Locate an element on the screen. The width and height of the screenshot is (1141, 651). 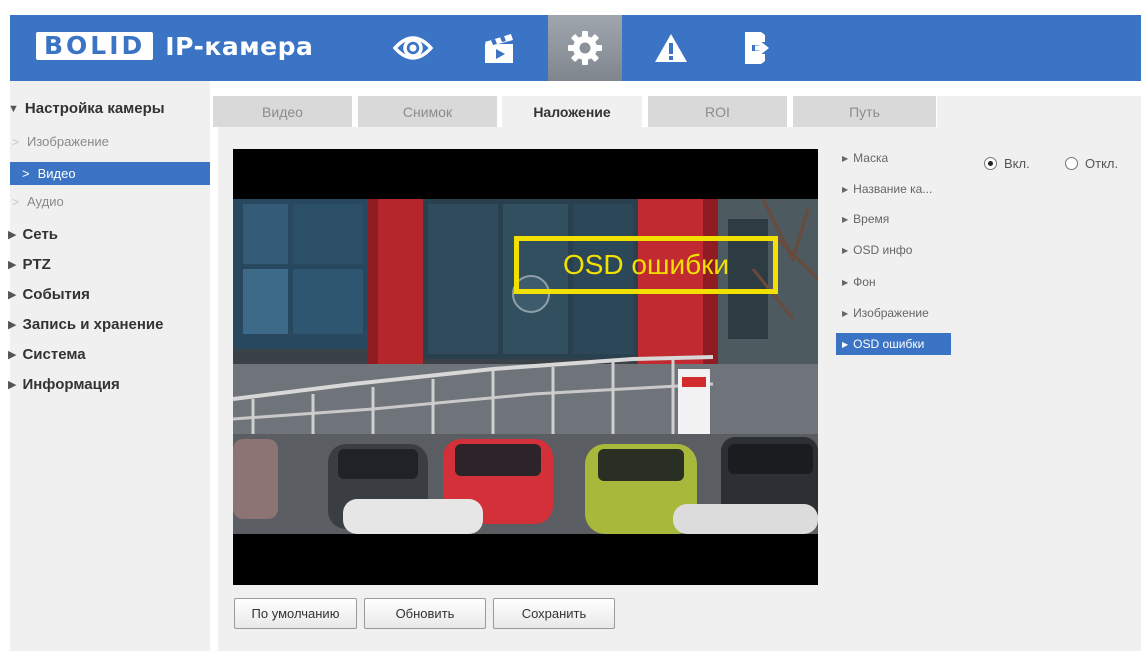
osd-error-overlay: OSD ошибки is located at coordinates (646, 265).